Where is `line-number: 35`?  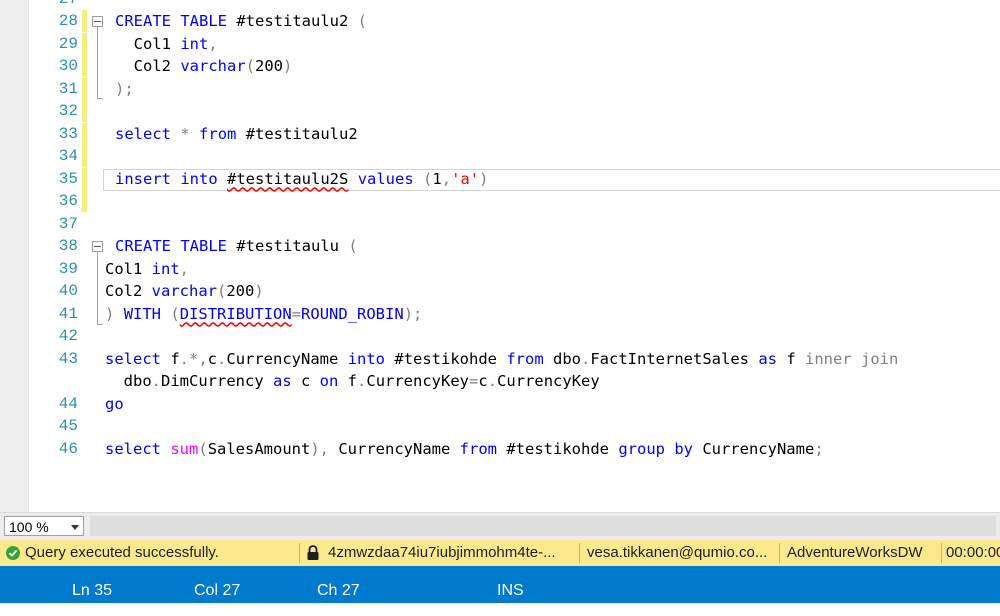
line-number: 35 is located at coordinates (68, 178).